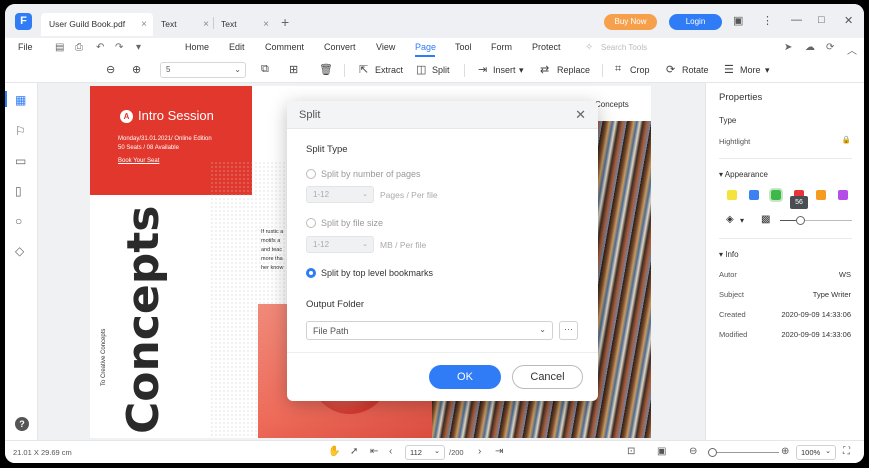 The width and height of the screenshot is (869, 468). What do you see at coordinates (285, 22) in the screenshot?
I see `add-tab-icon: +` at bounding box center [285, 22].